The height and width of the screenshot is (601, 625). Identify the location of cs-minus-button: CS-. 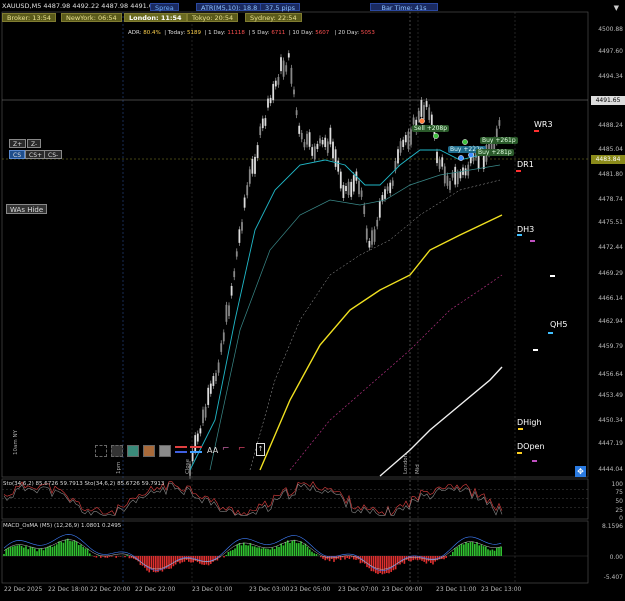
(53, 154).